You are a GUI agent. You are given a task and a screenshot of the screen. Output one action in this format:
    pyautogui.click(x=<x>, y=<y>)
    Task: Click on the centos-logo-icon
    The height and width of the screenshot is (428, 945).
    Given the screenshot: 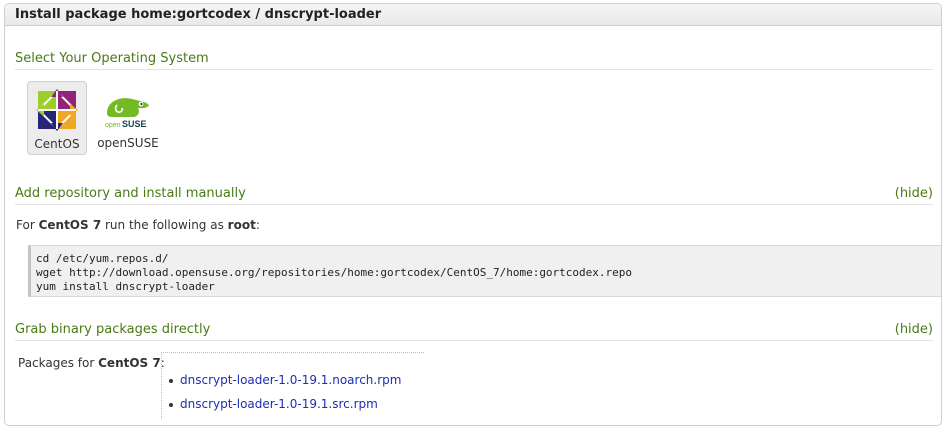 What is the action you would take?
    pyautogui.click(x=57, y=112)
    